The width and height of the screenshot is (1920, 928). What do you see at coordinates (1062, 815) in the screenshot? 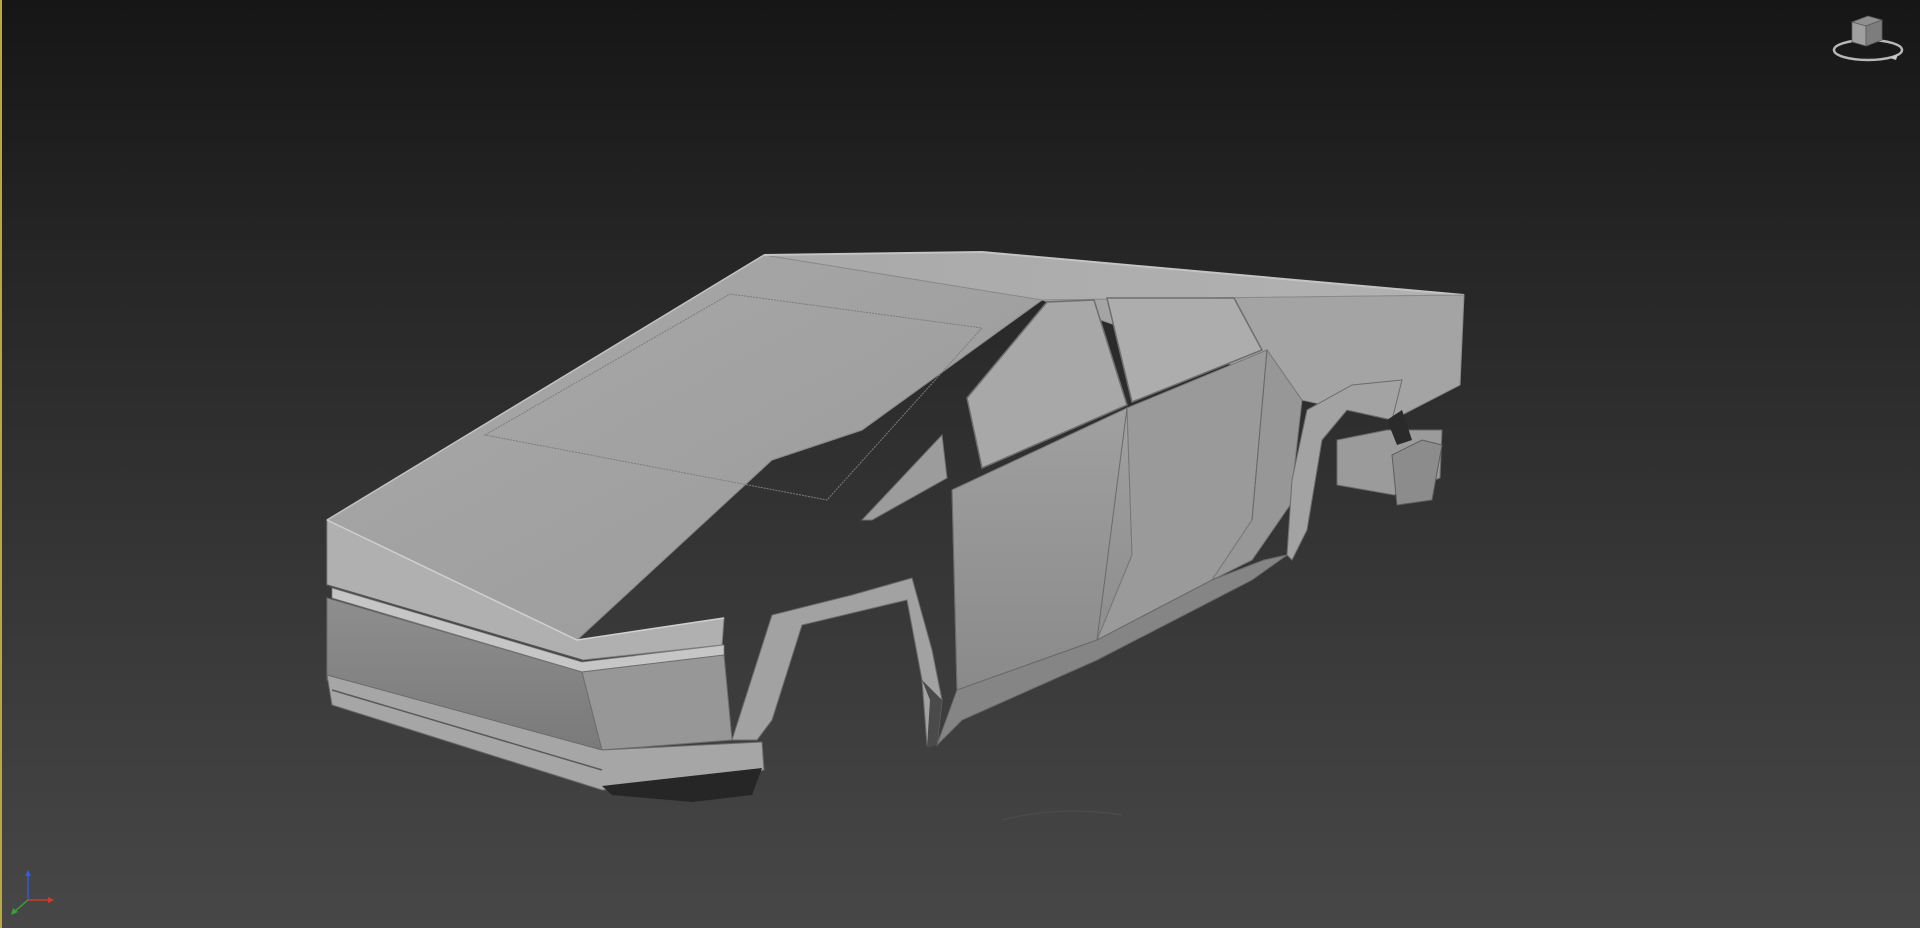
I see `ground-hint` at bounding box center [1062, 815].